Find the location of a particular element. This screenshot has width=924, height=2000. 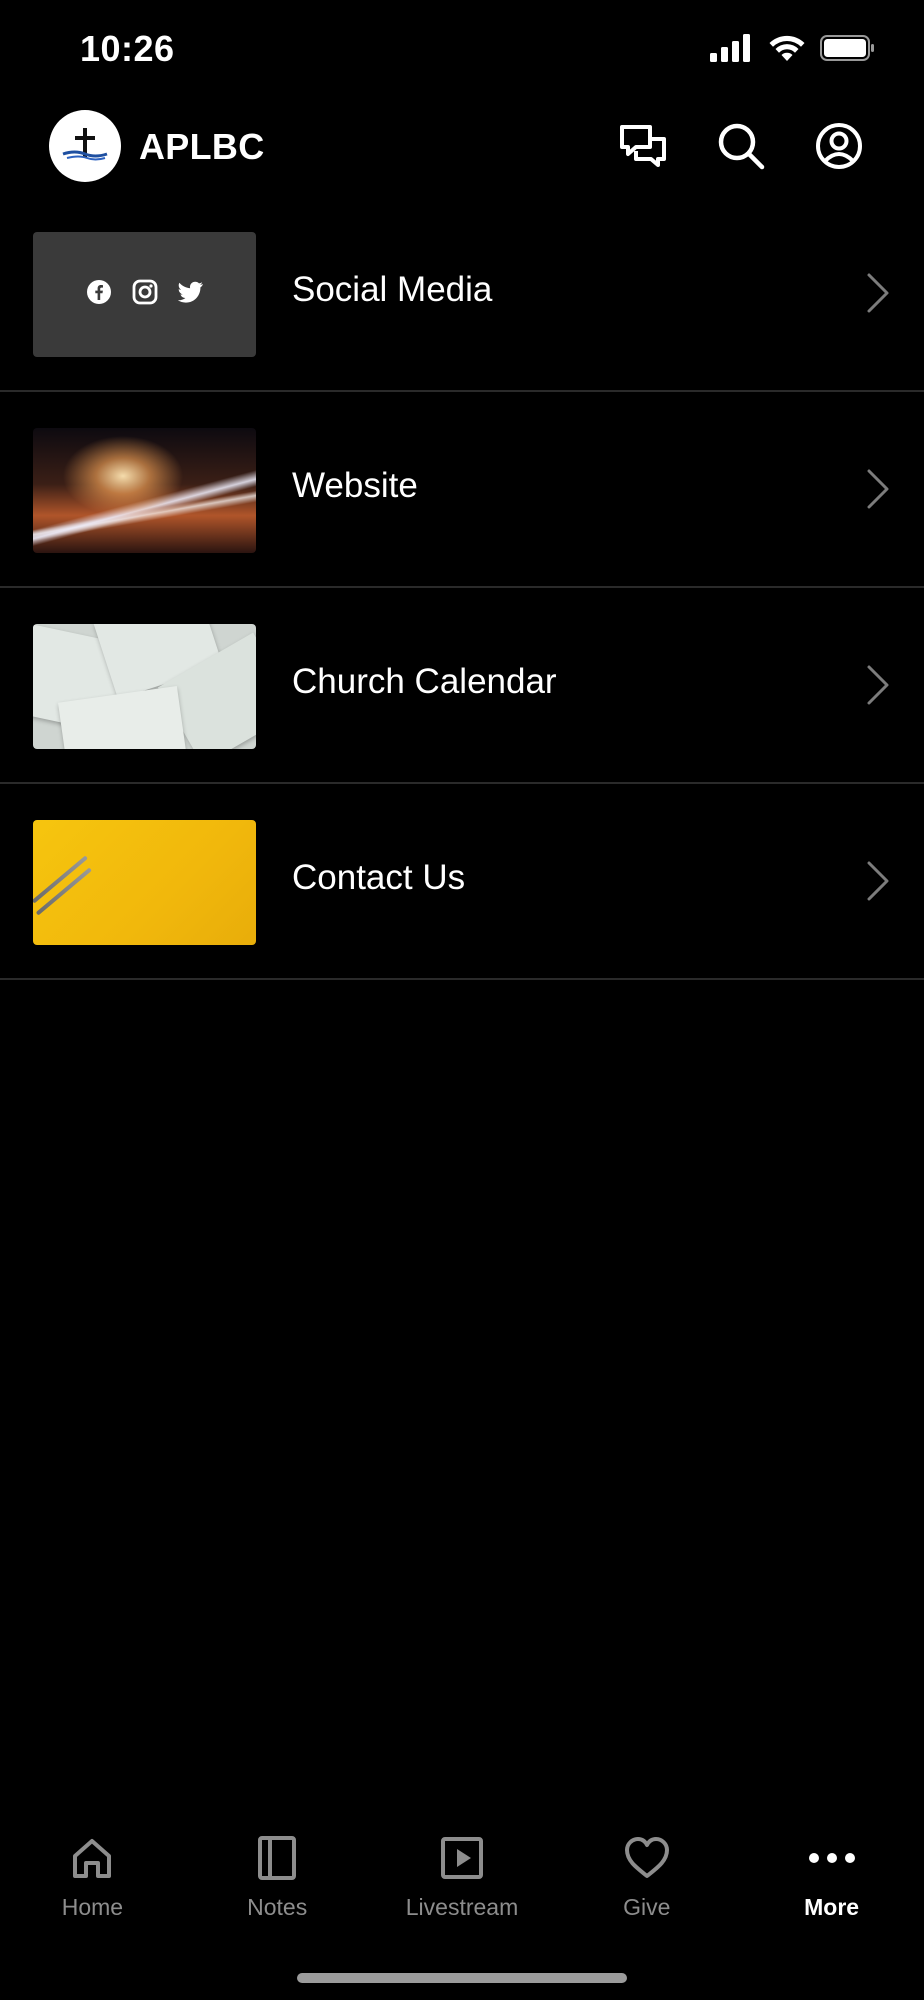

tab-livestream: Livestream is located at coordinates (462, 1880).